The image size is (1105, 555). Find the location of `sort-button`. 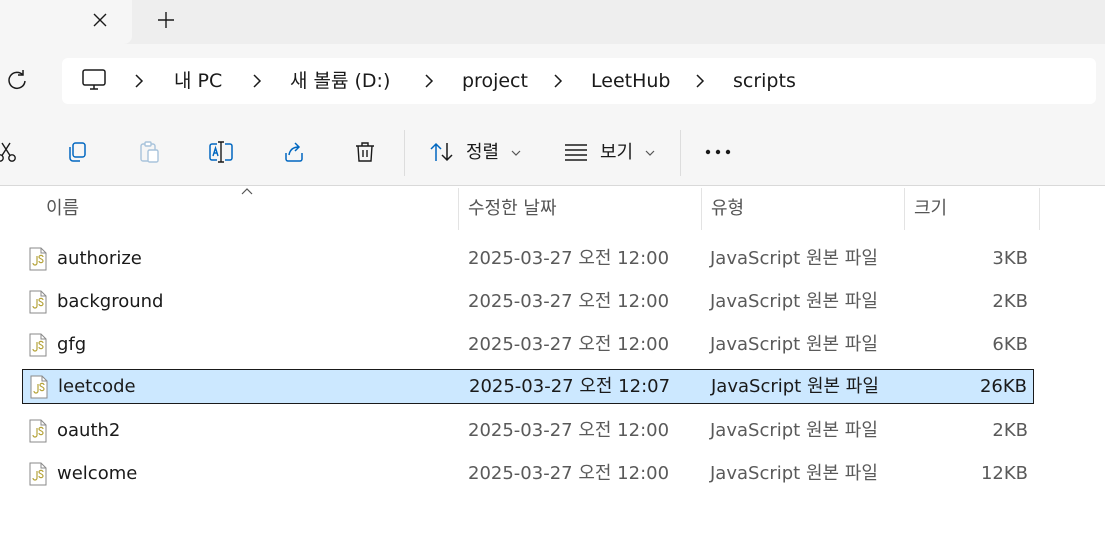

sort-button is located at coordinates (442, 152).